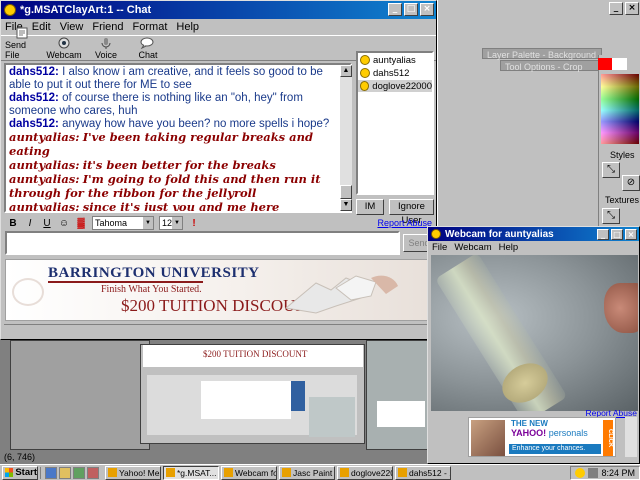 This screenshot has width=640, height=480. Describe the element at coordinates (219, 331) in the screenshot. I see `chat-status-strip` at that location.